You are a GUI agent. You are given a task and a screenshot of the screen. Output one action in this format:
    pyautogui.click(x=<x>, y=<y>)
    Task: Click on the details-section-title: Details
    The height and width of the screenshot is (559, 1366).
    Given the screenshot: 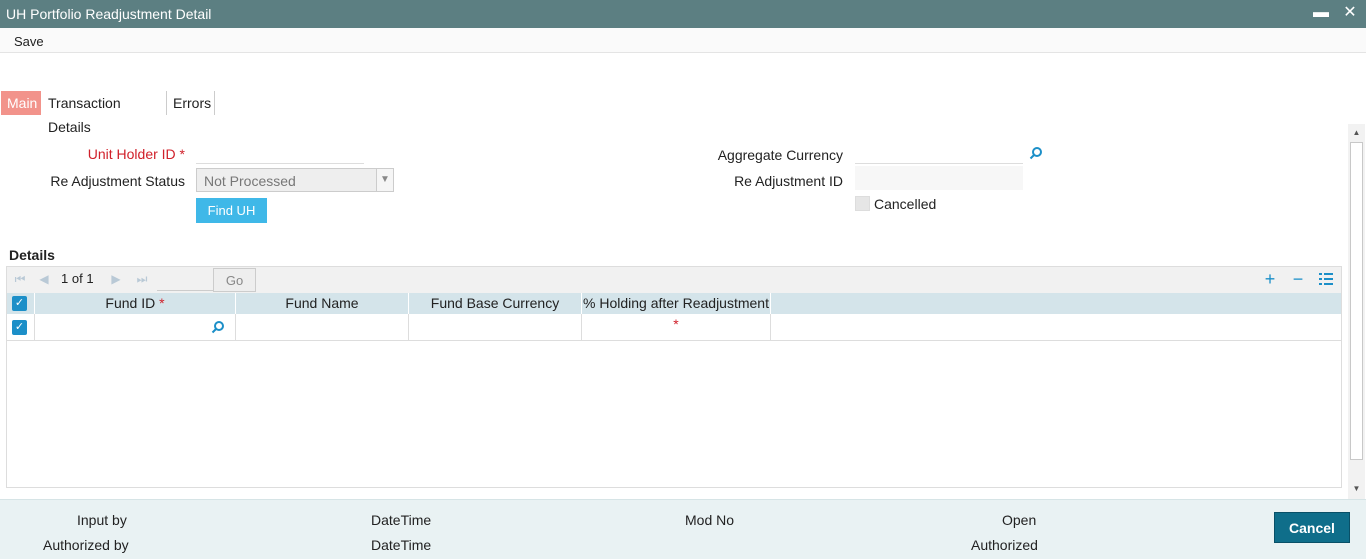 What is the action you would take?
    pyautogui.click(x=32, y=255)
    